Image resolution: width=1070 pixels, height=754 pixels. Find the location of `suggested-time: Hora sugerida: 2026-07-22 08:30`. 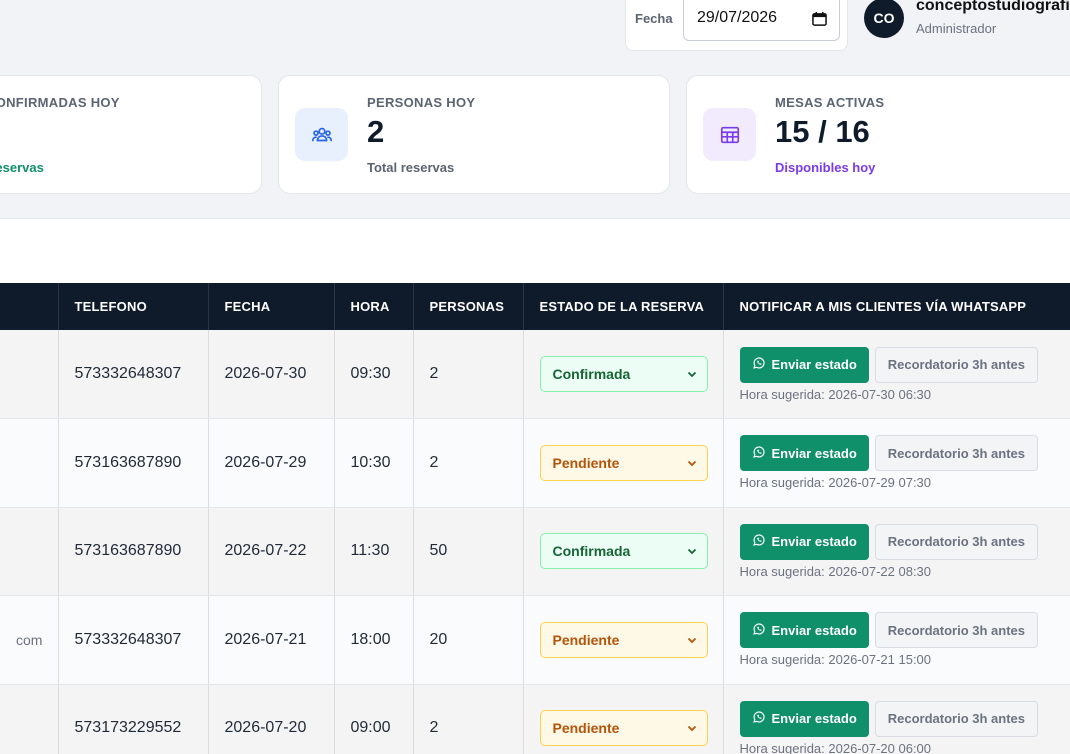

suggested-time: Hora sugerida: 2026-07-22 08:30 is located at coordinates (835, 571).